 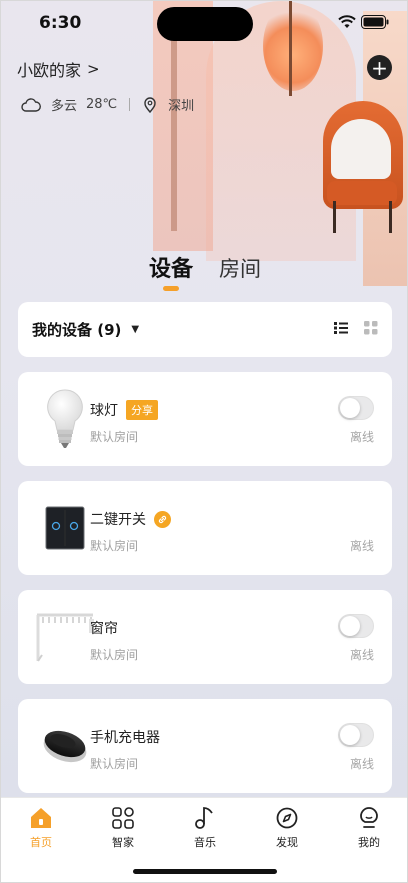 I want to click on device-name: 窗帘, so click(x=104, y=629).